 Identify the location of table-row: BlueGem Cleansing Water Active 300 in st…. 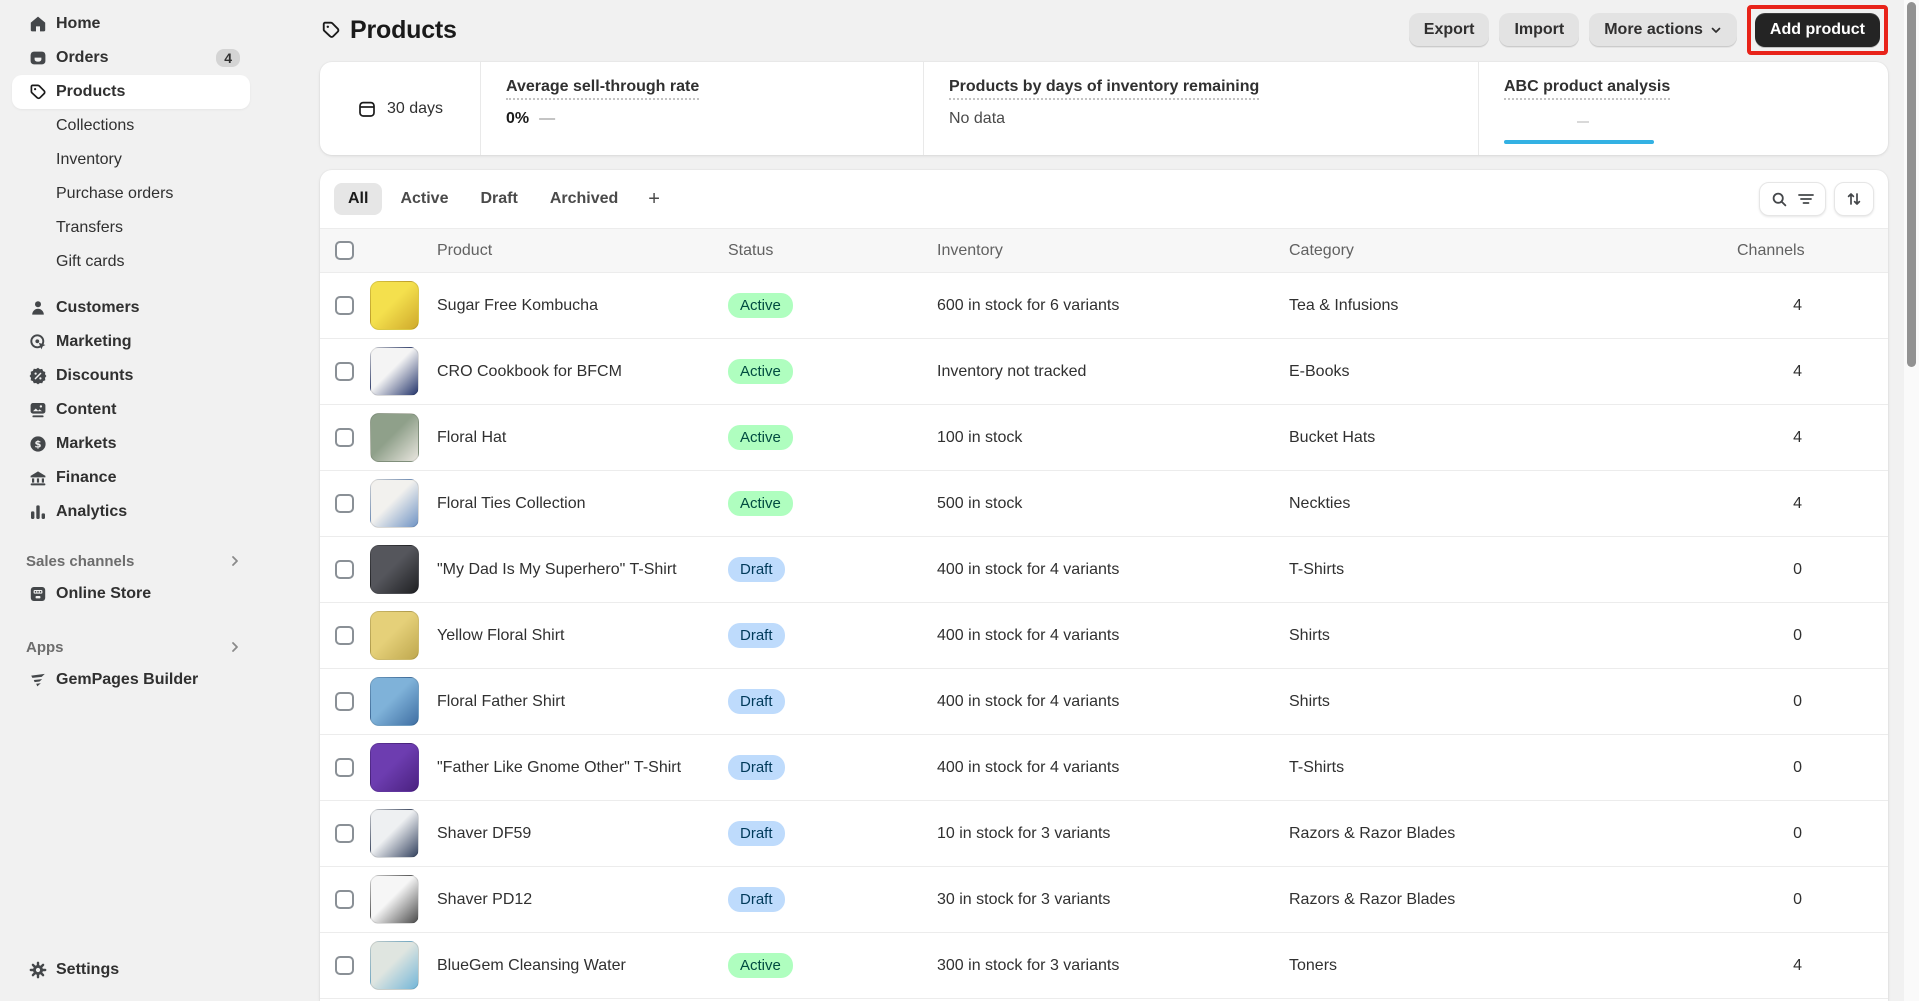
(1104, 966).